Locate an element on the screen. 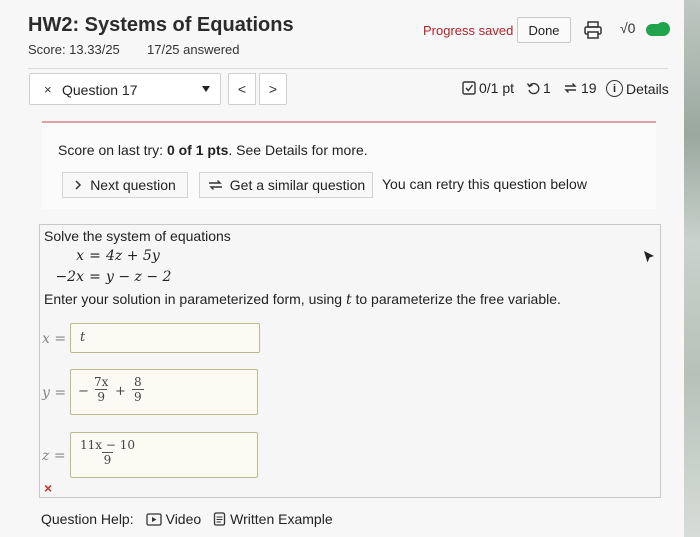 Image resolution: width=700 pixels, height=537 pixels. y-fraction-1: 7x 9 is located at coordinates (101, 389).